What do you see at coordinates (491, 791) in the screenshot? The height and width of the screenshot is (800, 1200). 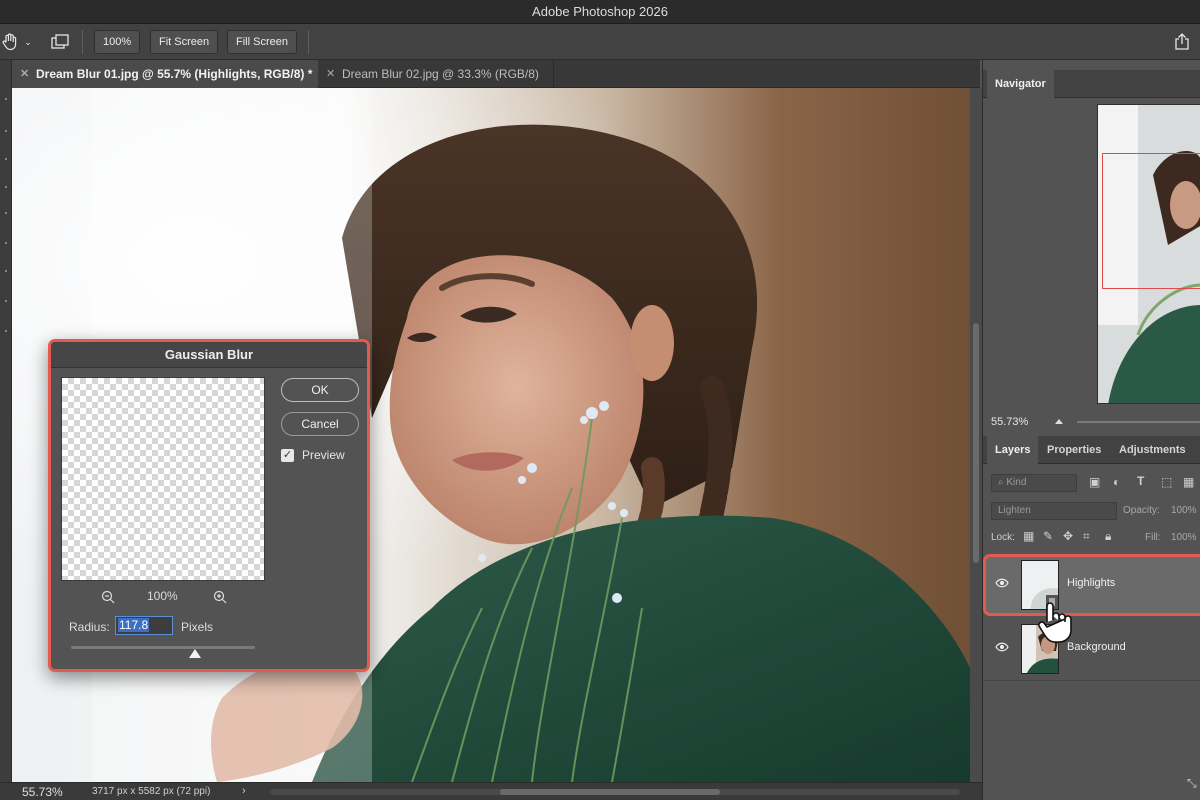 I see `status-bar: 55.73% 3717 px x 5582 px (72 ppi) ›` at bounding box center [491, 791].